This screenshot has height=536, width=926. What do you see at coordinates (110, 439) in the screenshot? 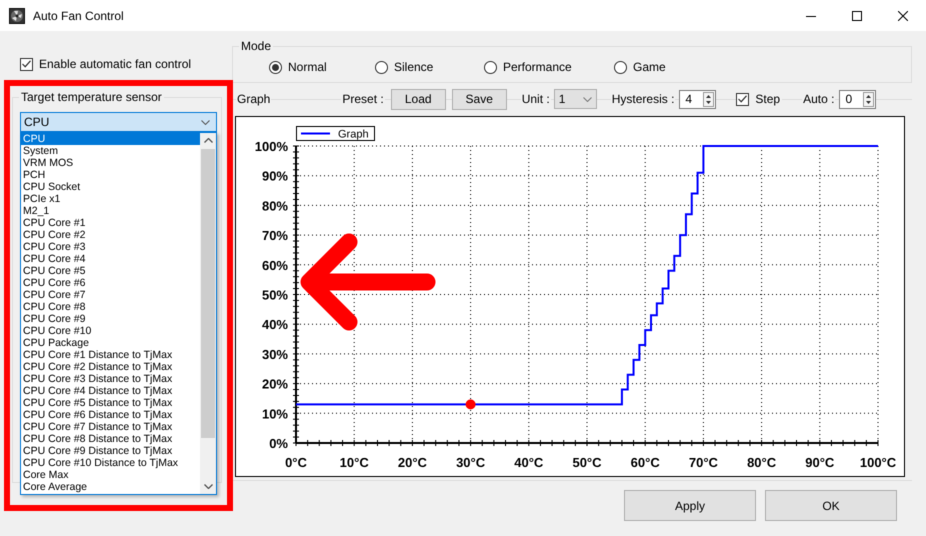
I see `list-item: CPU Core #8 Distance to TjMax` at bounding box center [110, 439].